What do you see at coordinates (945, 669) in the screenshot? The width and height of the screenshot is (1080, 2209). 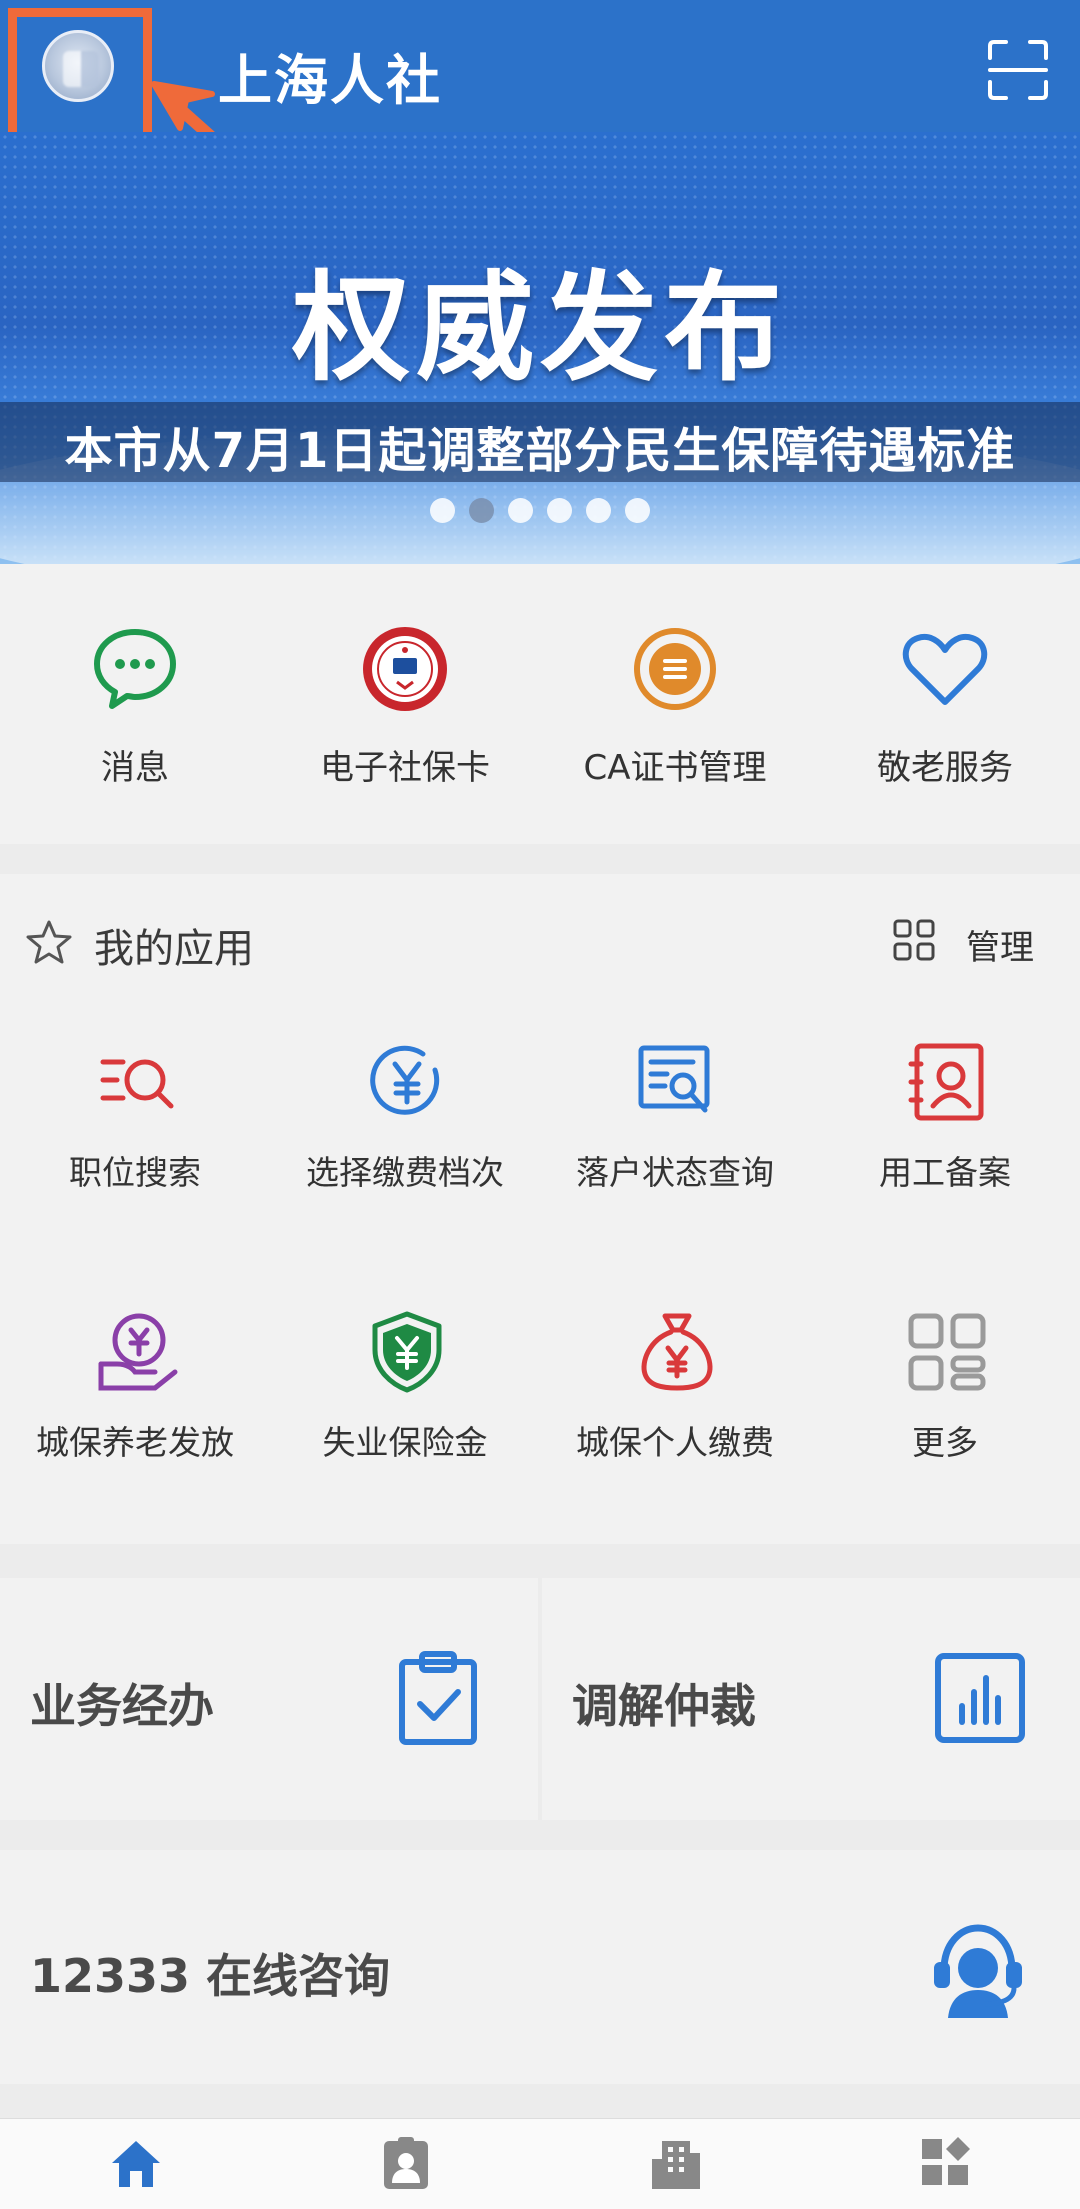 I see `heart-icon` at bounding box center [945, 669].